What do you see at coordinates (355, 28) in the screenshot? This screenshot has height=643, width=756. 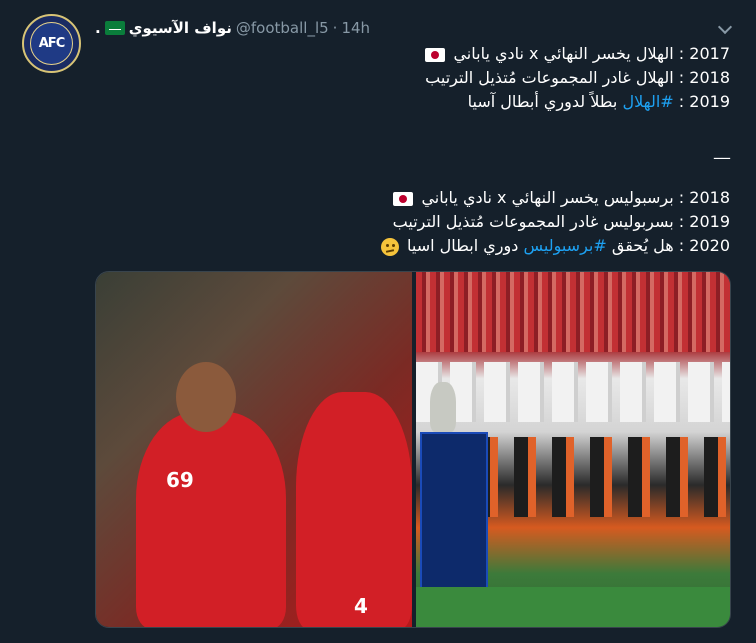 I see `timestamp: 14h` at bounding box center [355, 28].